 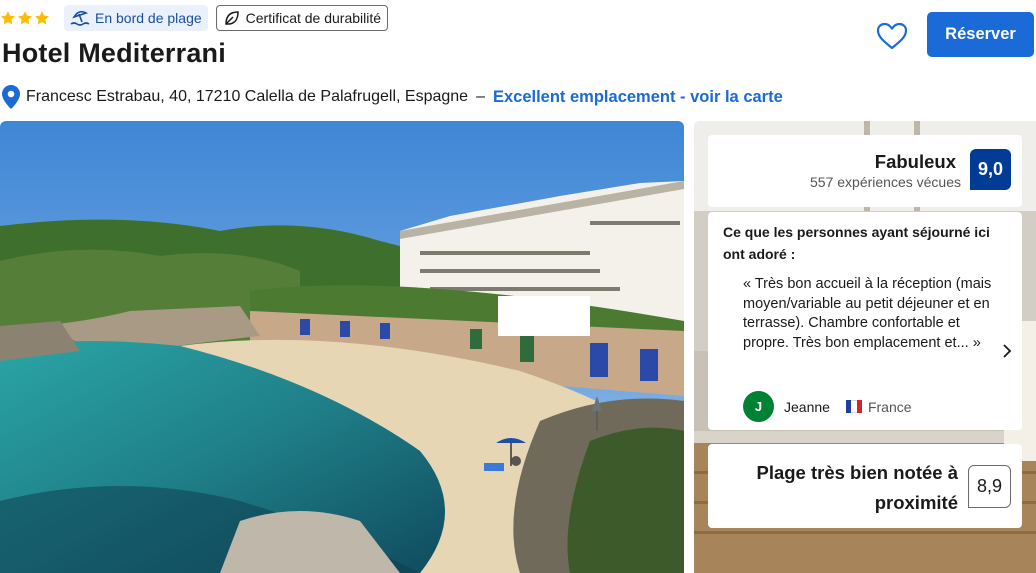 I want to click on rating-card: Fabuleux 557 expériences vécues 9,0, so click(x=865, y=171).